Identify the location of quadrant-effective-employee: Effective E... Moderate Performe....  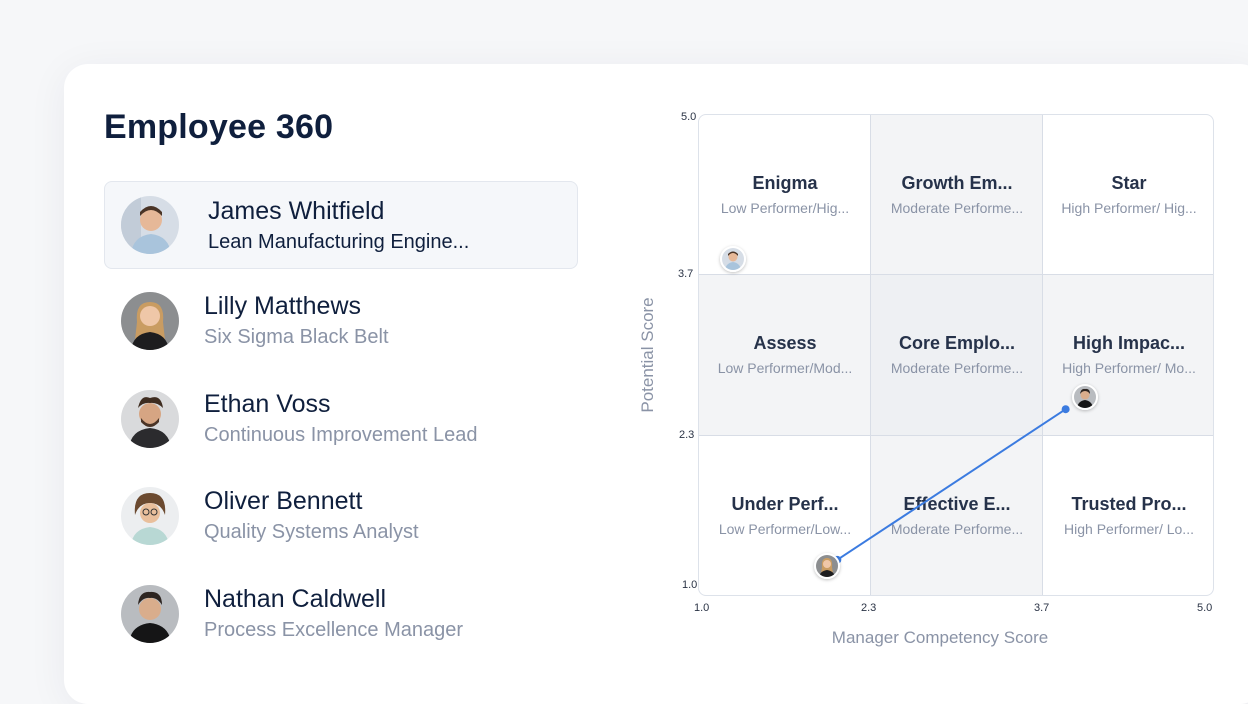
(957, 515).